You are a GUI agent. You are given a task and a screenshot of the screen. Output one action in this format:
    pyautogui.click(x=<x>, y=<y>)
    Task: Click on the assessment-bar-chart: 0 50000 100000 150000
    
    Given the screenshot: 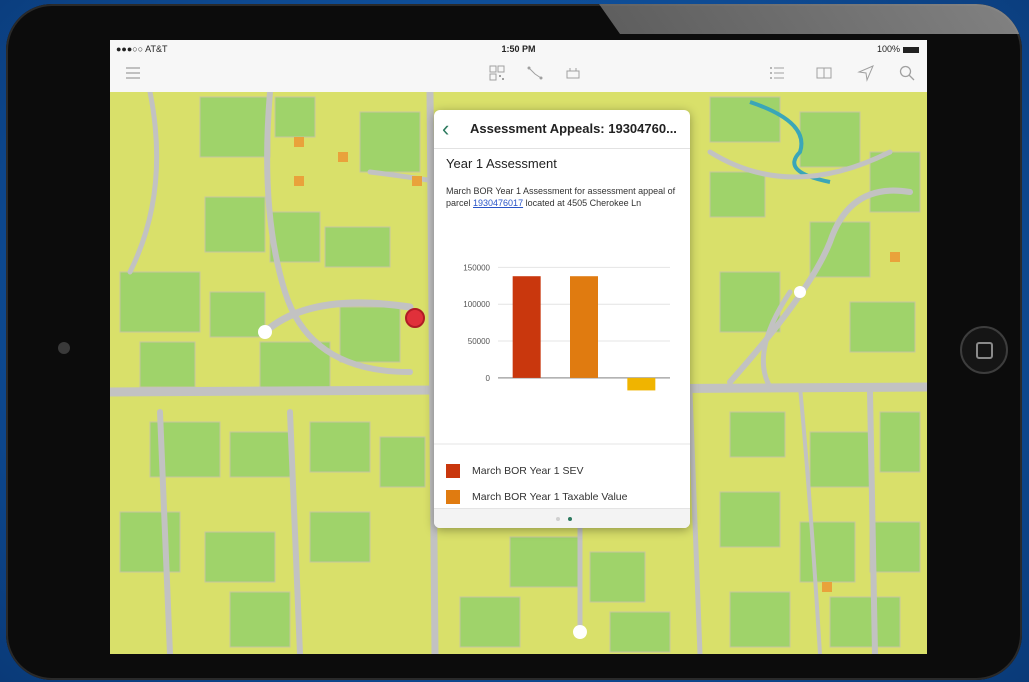 What is the action you would take?
    pyautogui.click(x=562, y=354)
    